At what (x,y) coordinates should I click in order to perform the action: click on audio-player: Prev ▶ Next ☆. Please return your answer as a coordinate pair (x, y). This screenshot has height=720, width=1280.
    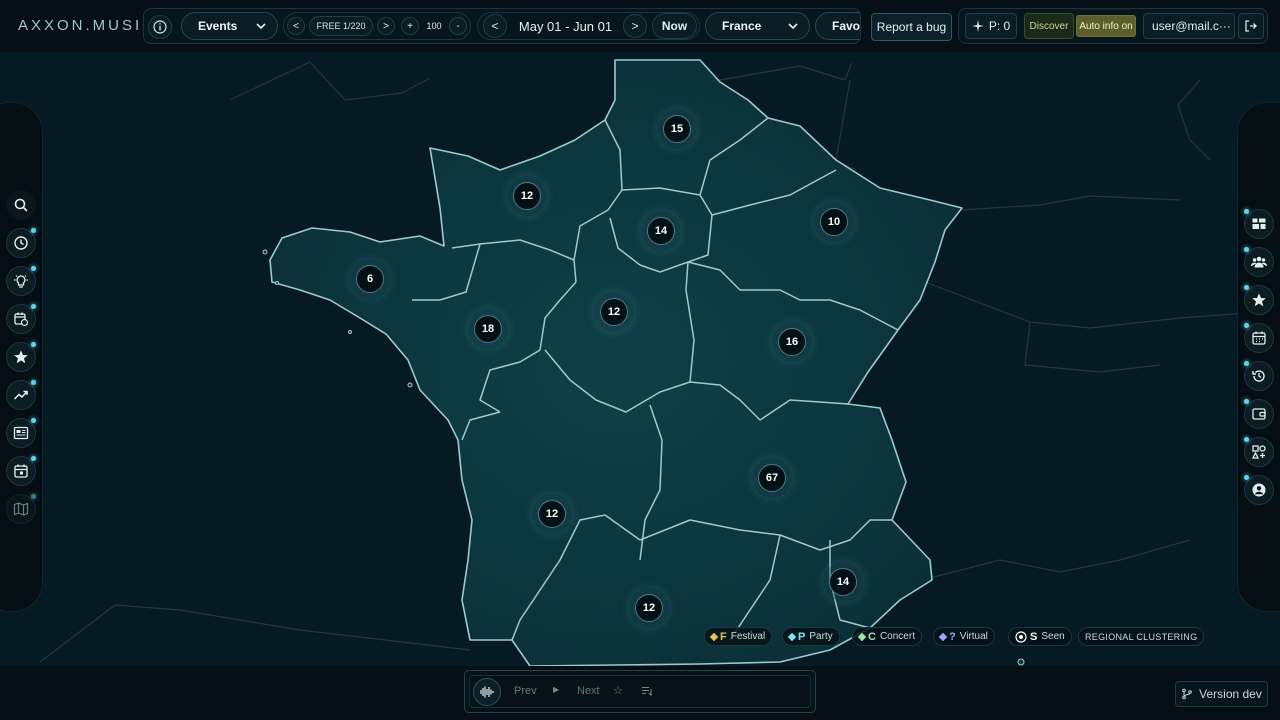
    Looking at the image, I should click on (640, 691).